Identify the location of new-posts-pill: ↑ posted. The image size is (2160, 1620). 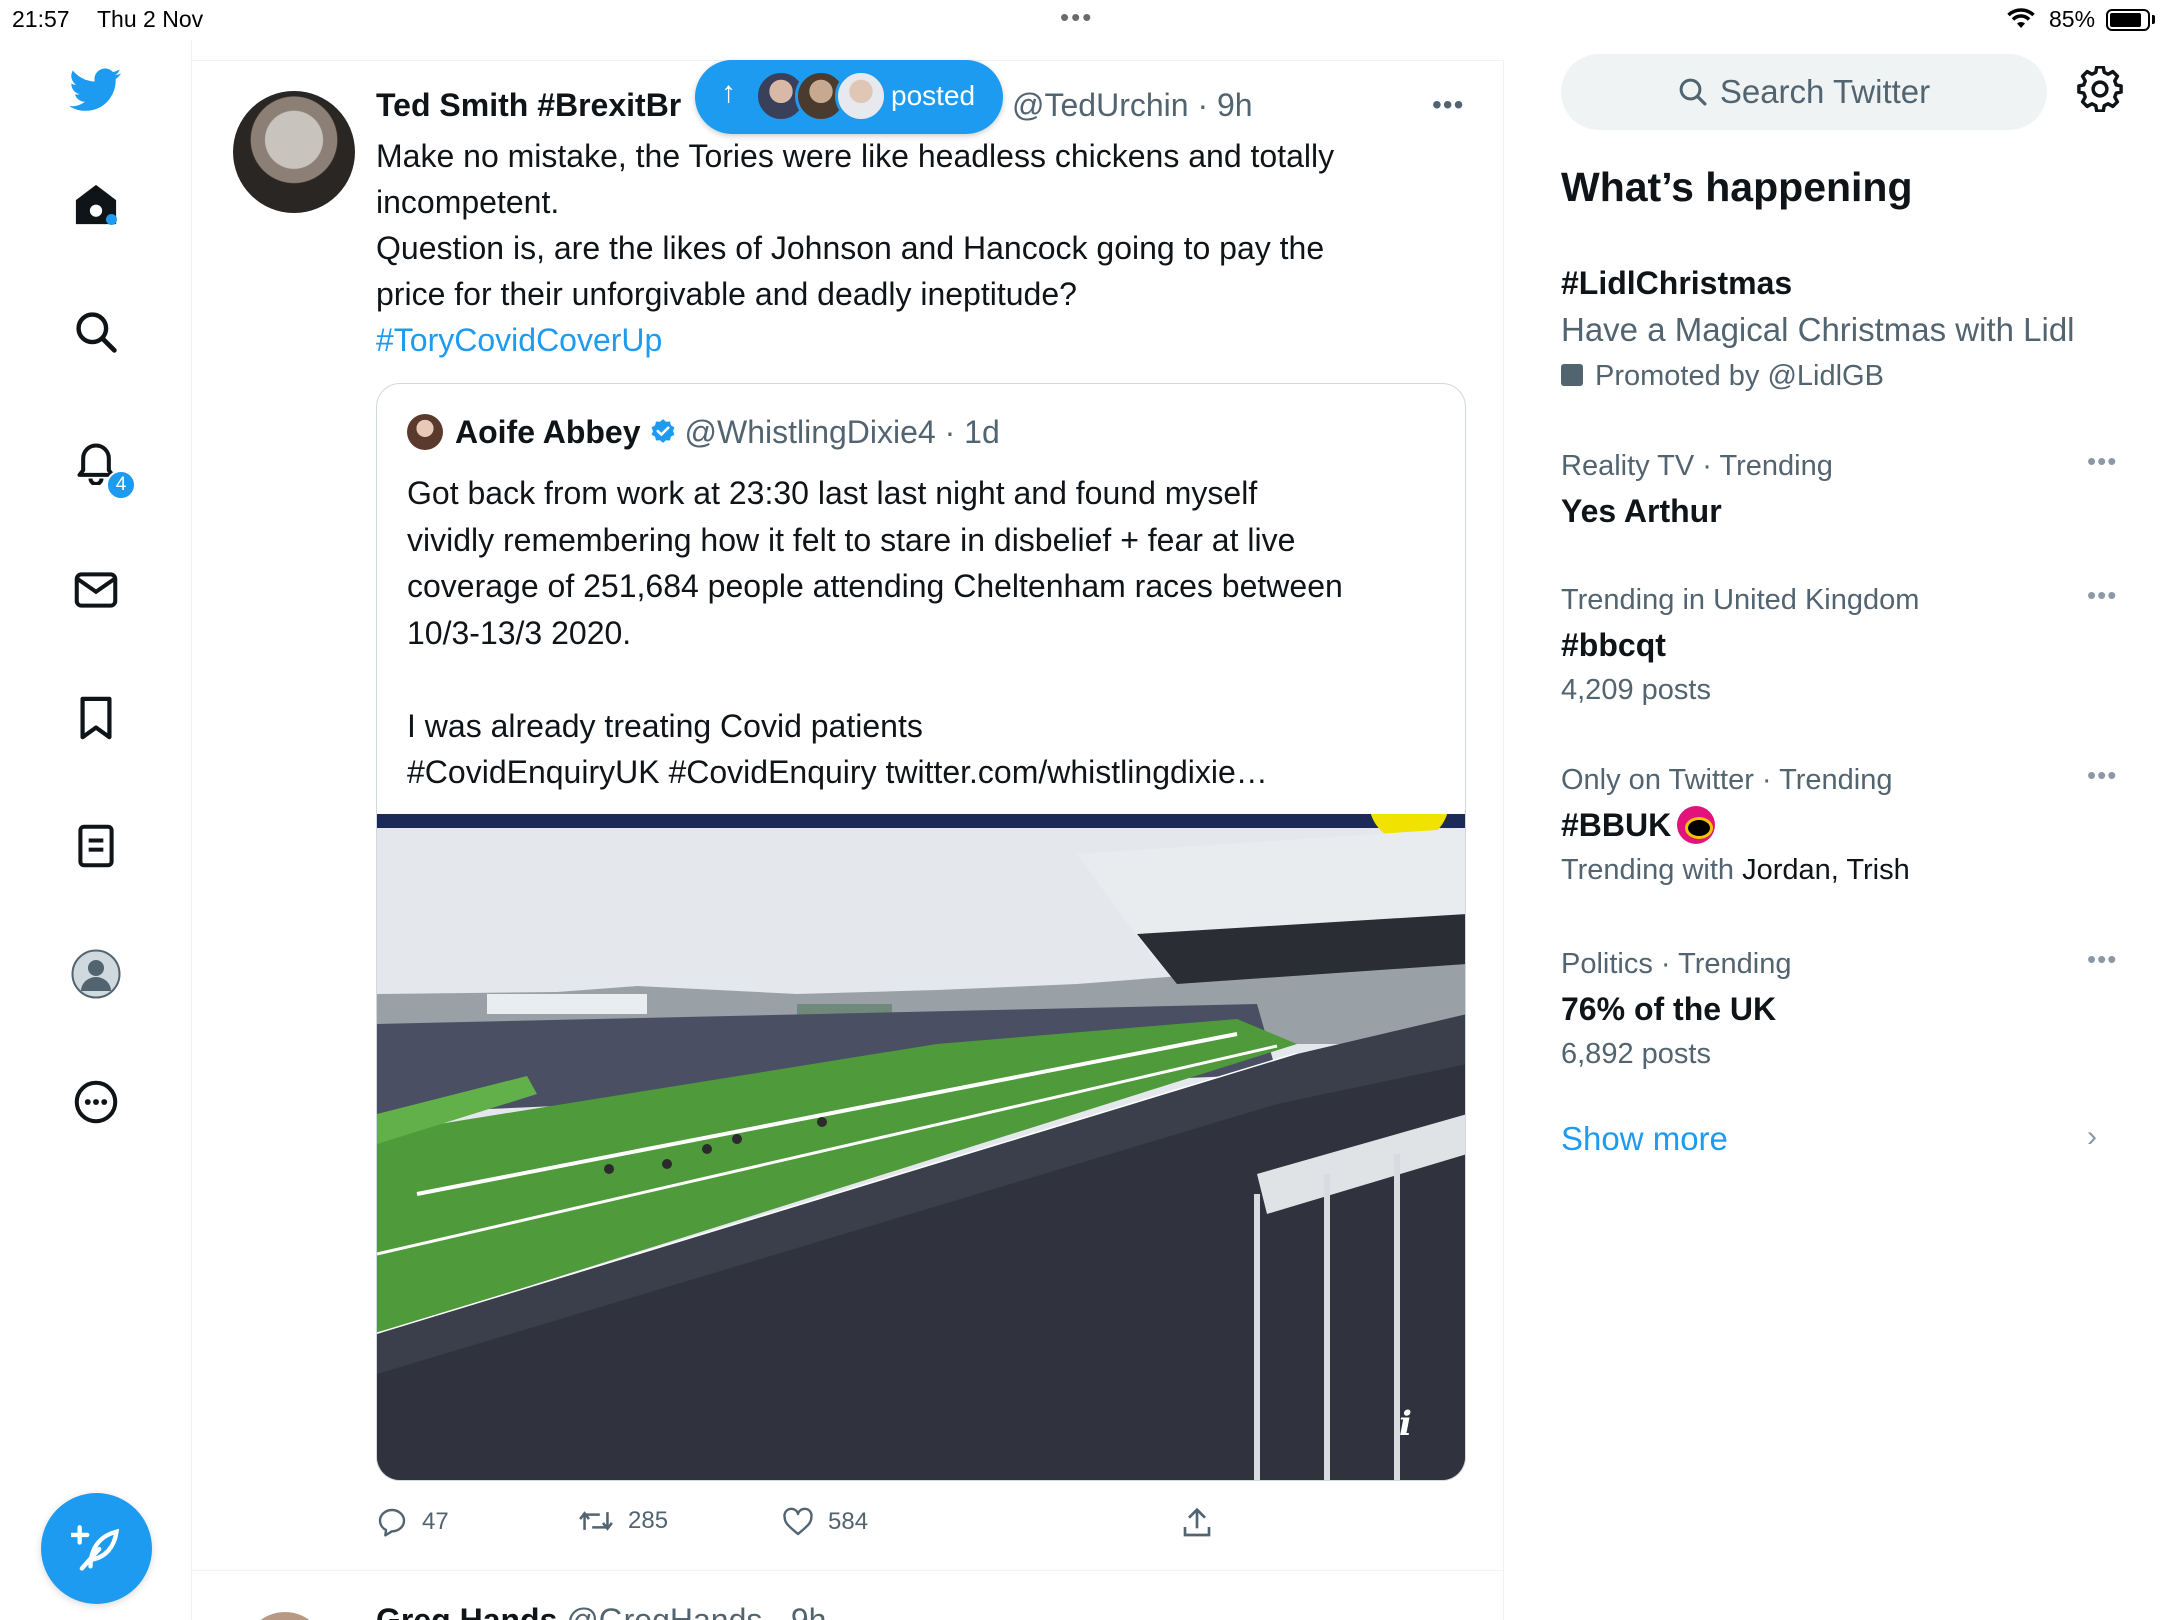
(849, 97).